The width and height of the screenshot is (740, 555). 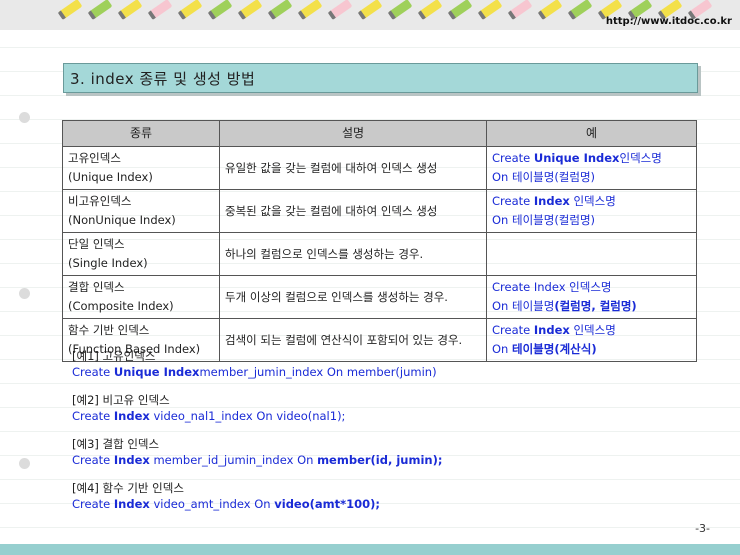 What do you see at coordinates (353, 297) in the screenshot?
I see `description-cell: 두개 이상의 컬럼으로 인덱스를 생성하는 경우.` at bounding box center [353, 297].